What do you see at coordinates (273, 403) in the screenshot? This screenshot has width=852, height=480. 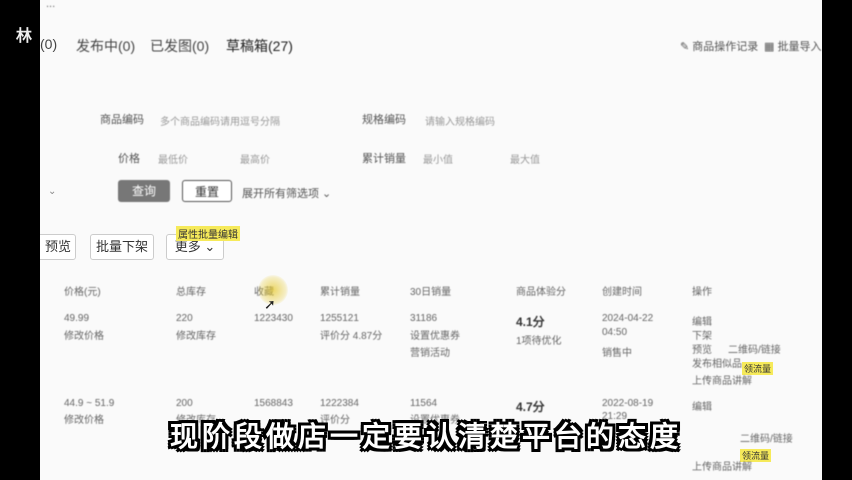 I see `row2-favorites: 1568843` at bounding box center [273, 403].